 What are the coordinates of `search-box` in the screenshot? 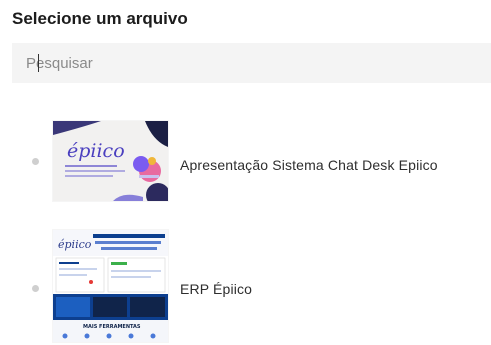 It's located at (251, 63).